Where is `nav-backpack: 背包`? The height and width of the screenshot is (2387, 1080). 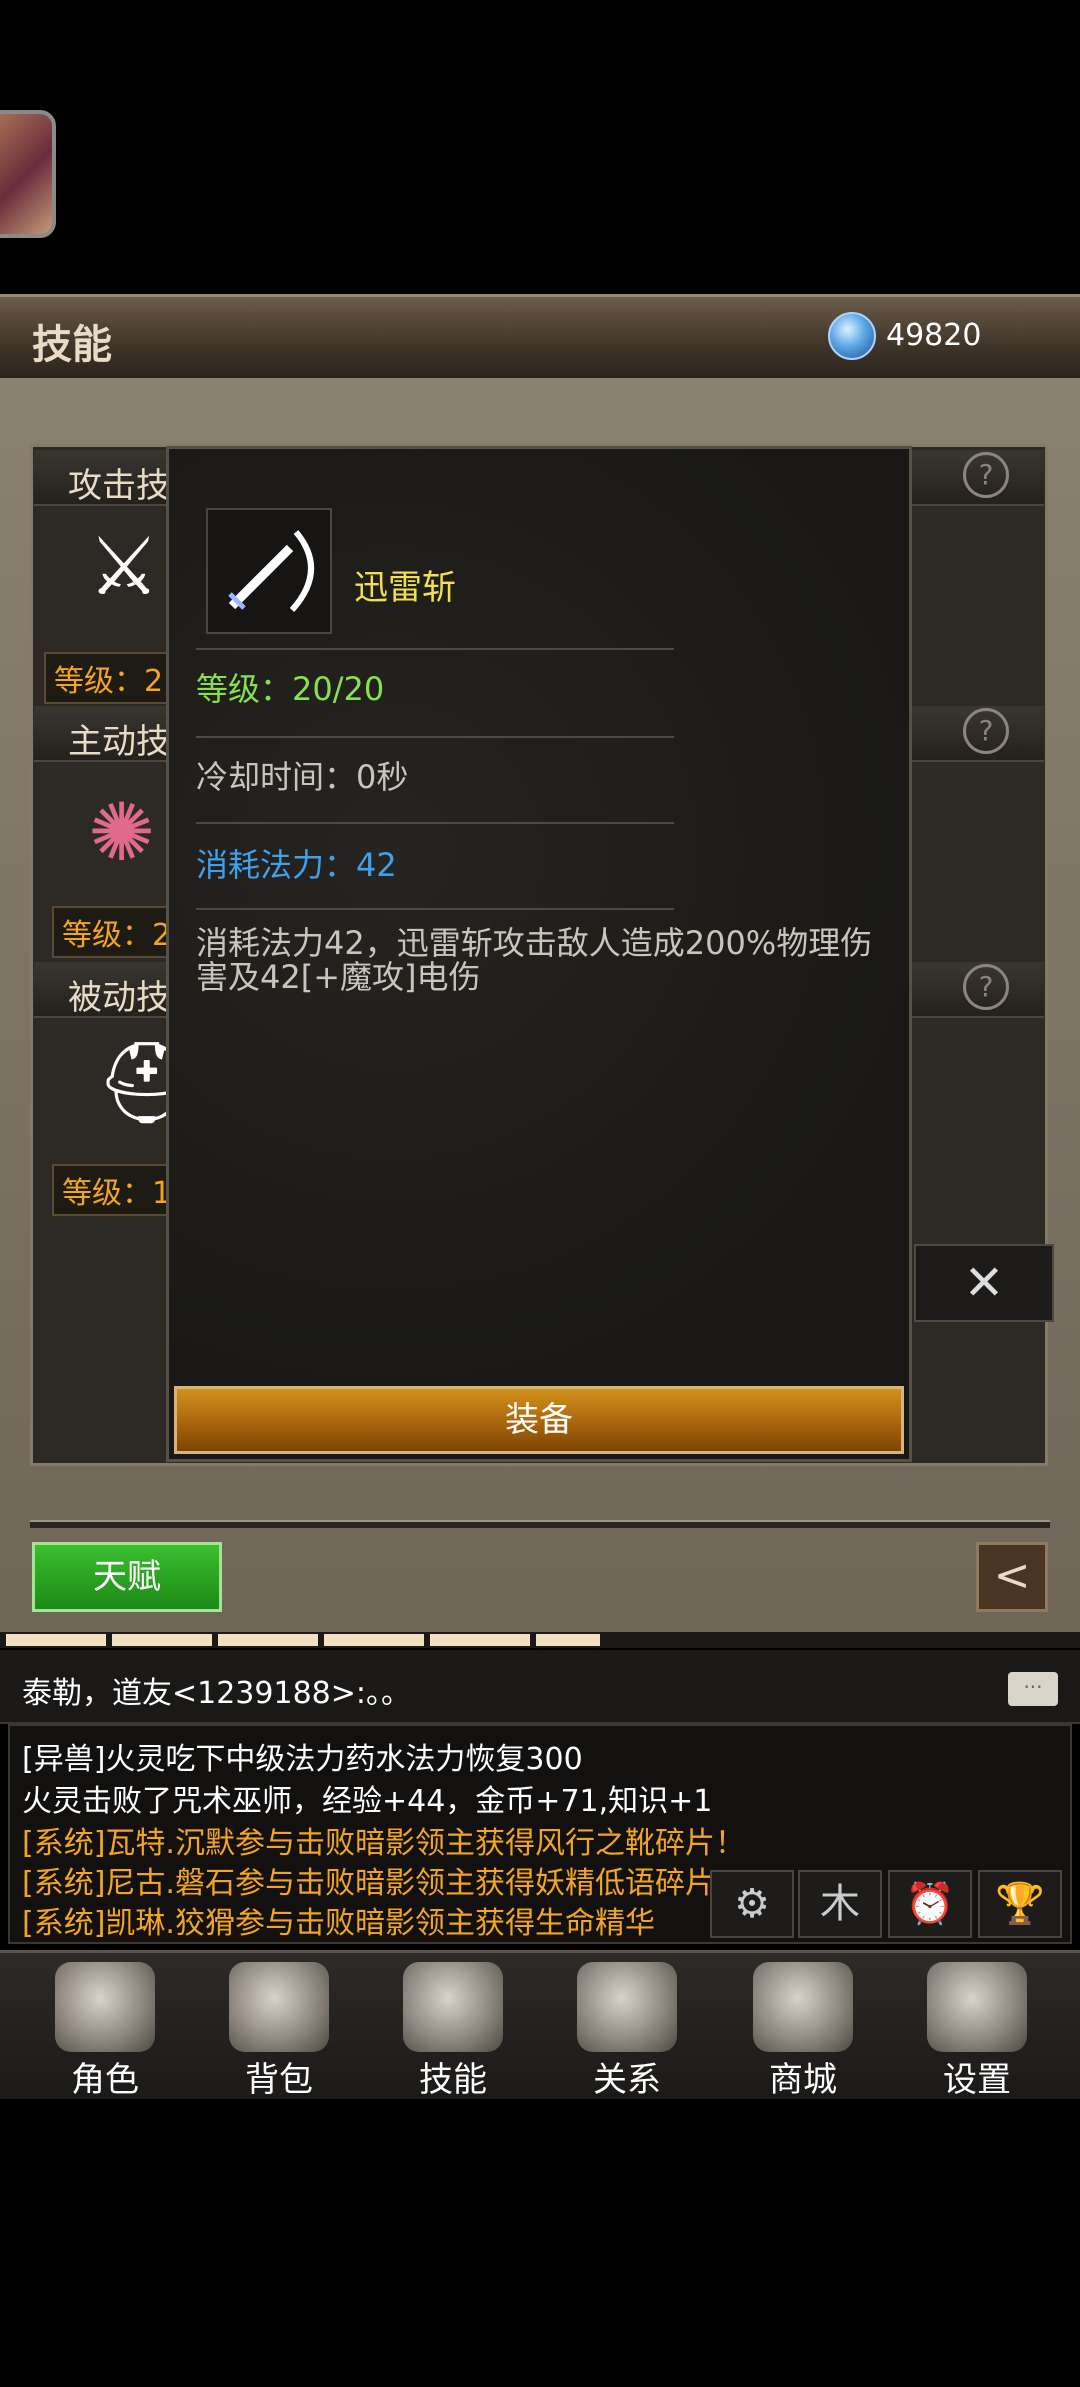
nav-backpack: 背包 is located at coordinates (279, 2031).